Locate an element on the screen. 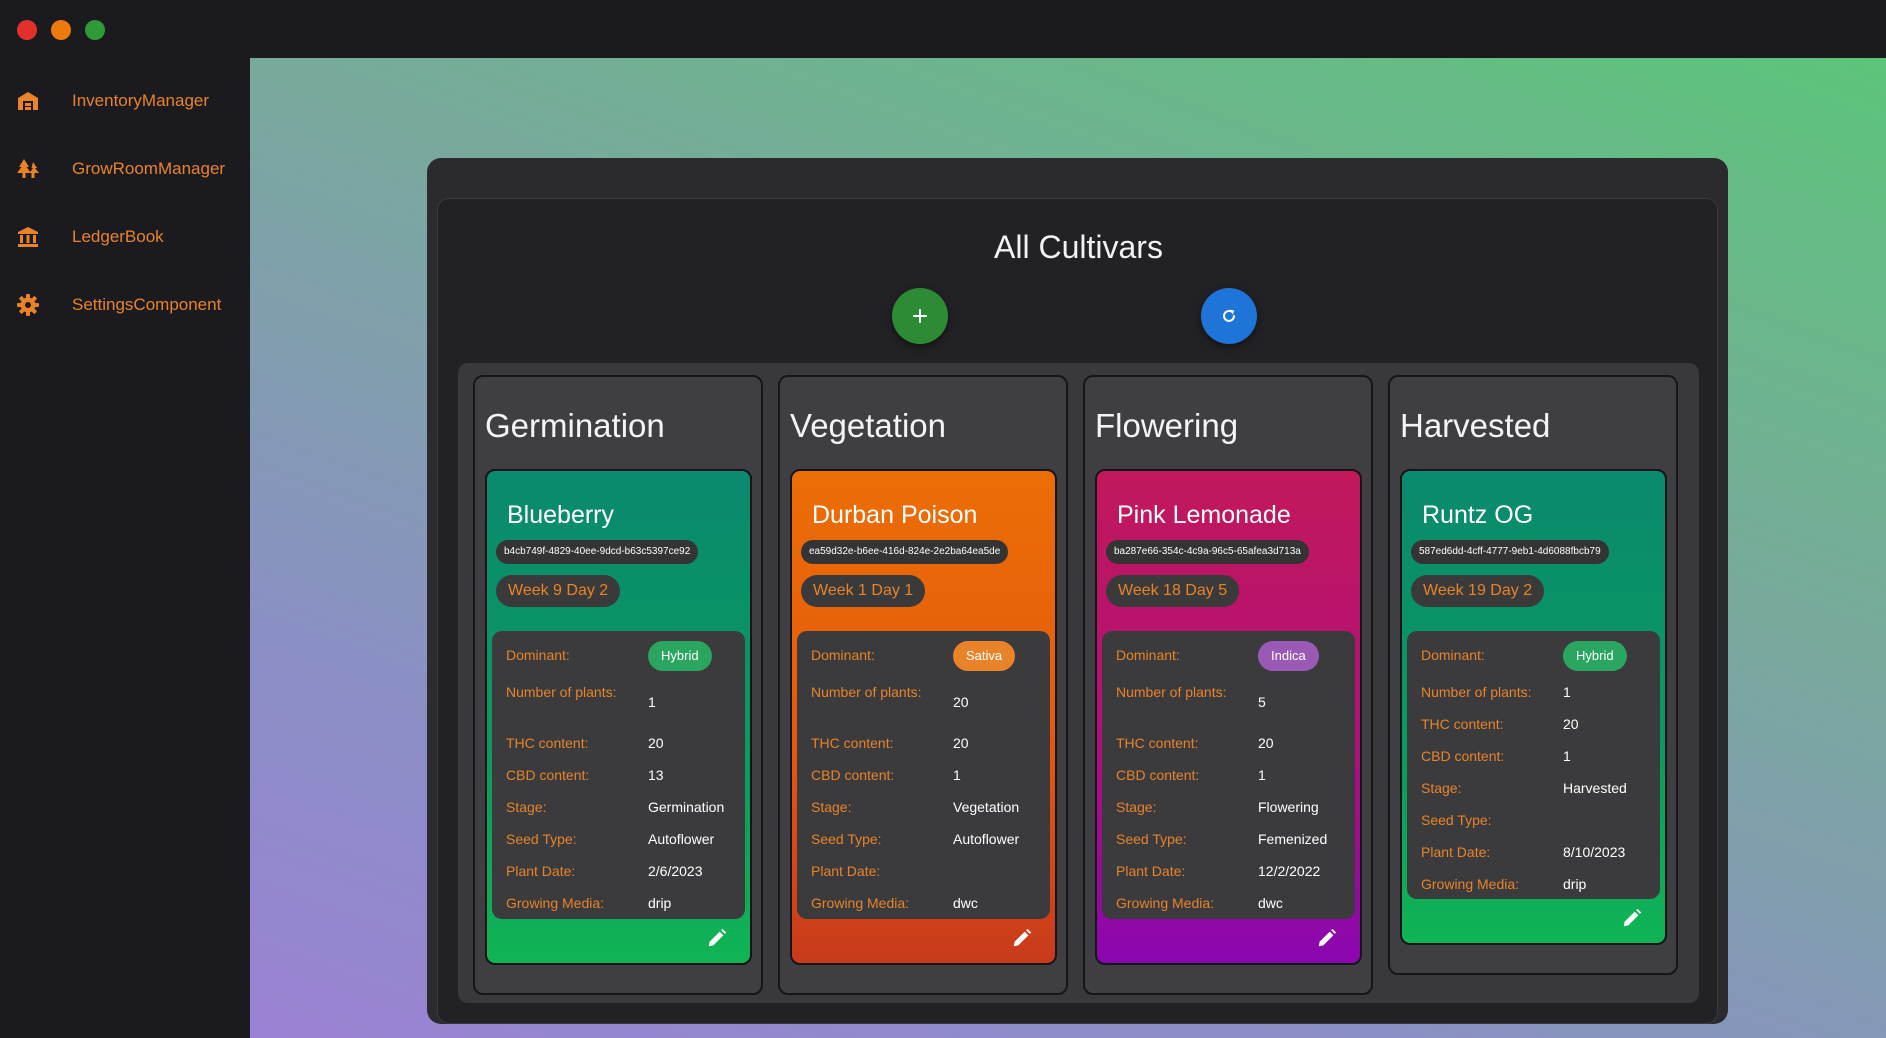 This screenshot has width=1886, height=1038. sidebar-item-settings-component: SettingsComponent is located at coordinates (125, 305).